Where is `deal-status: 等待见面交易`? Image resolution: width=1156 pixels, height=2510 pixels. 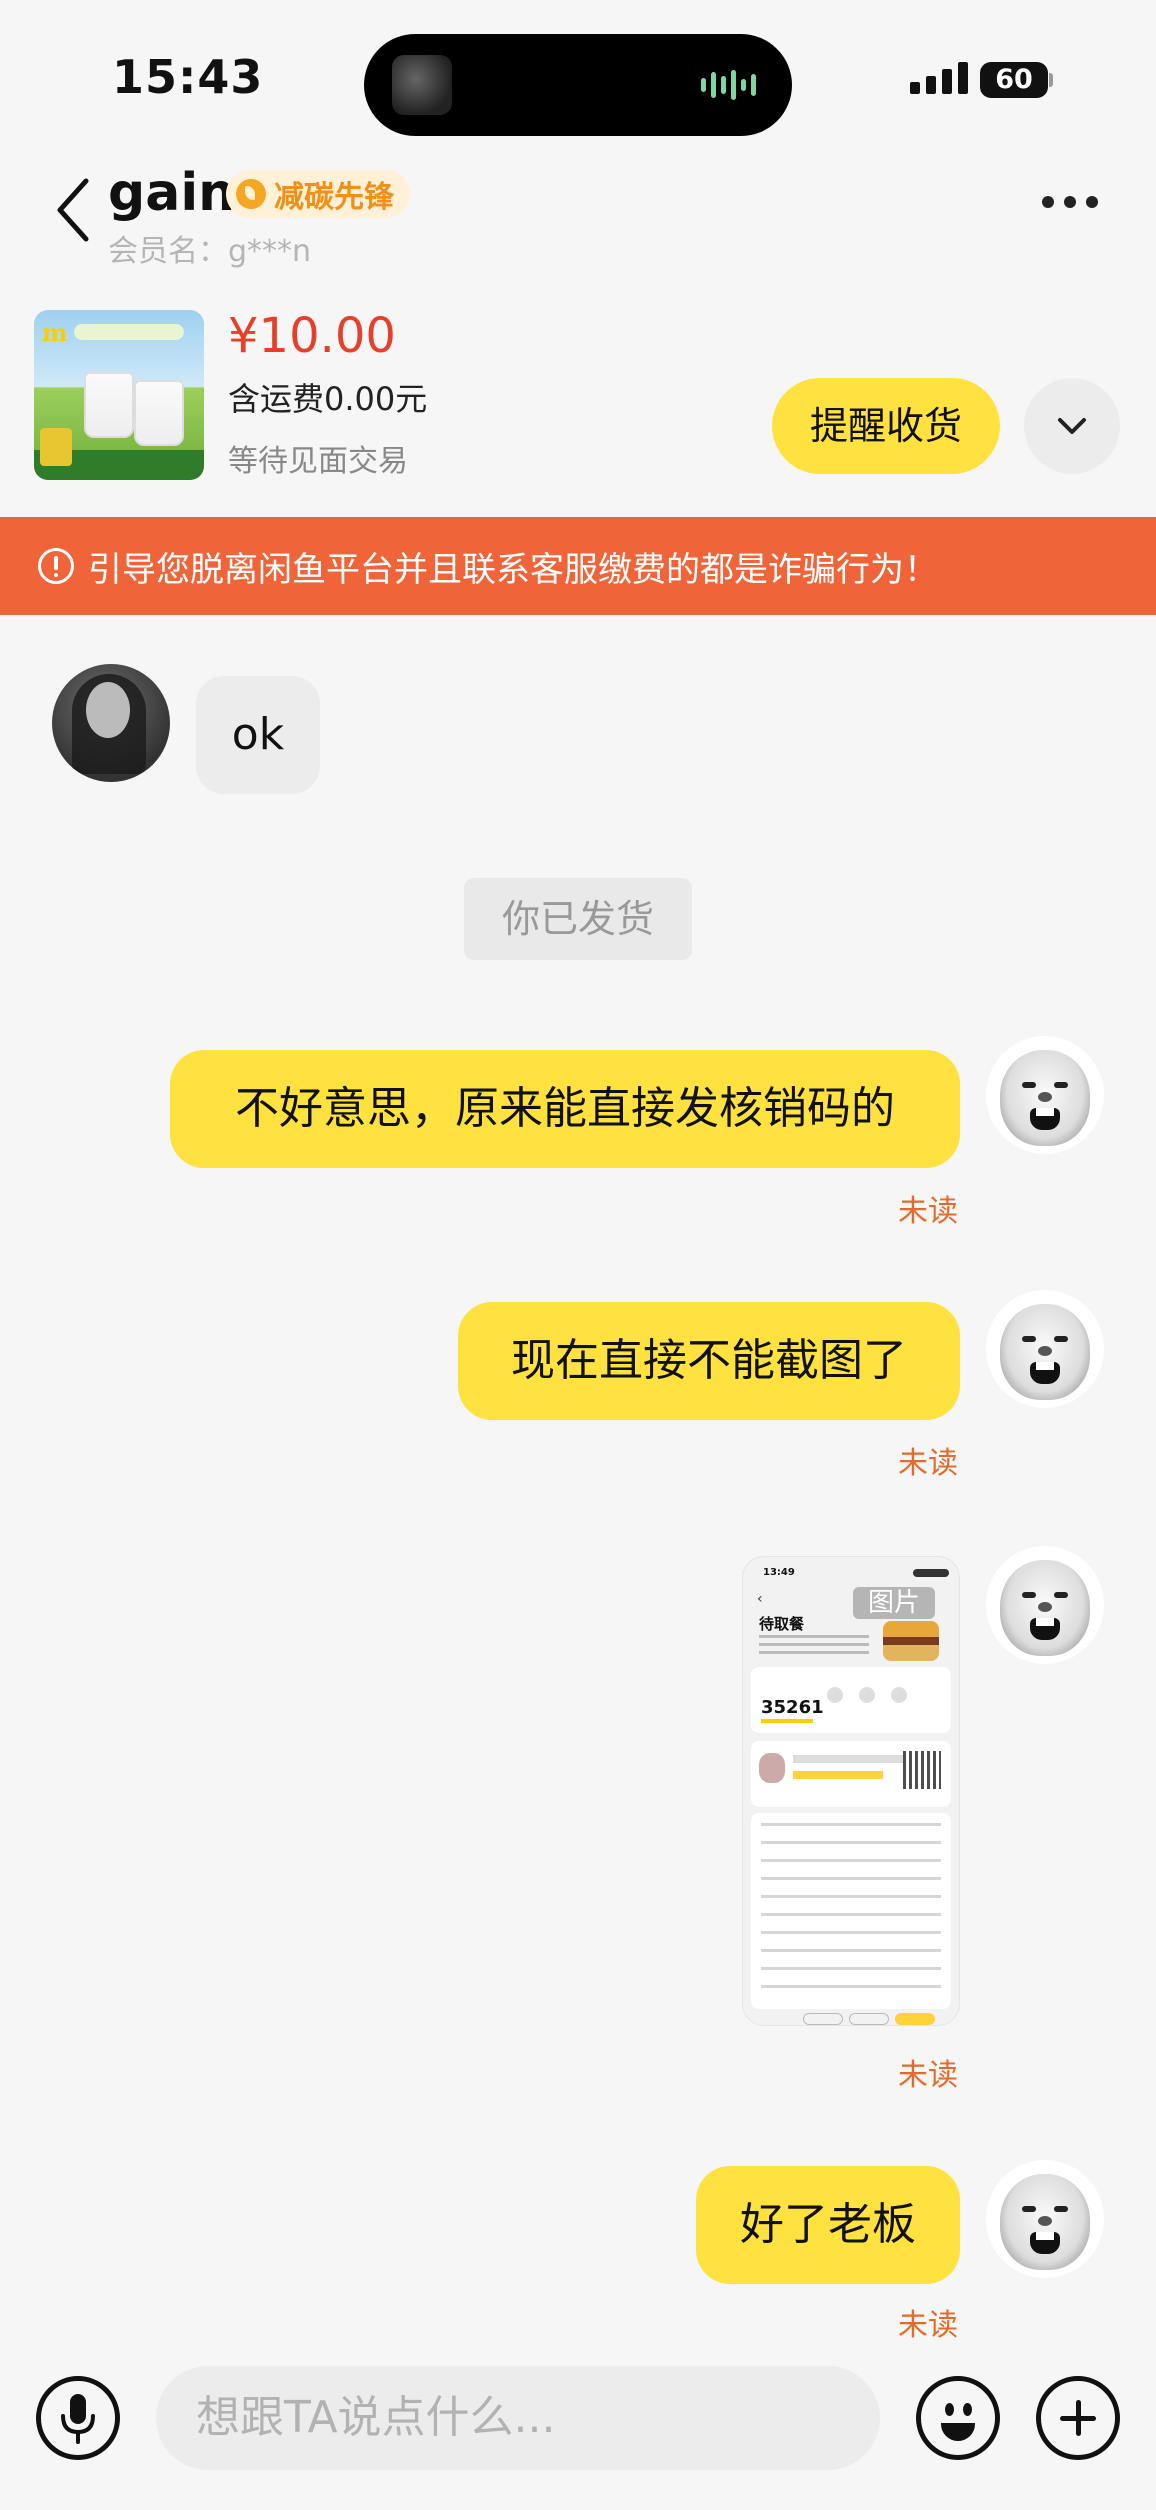
deal-status: 等待见面交易 is located at coordinates (318, 461).